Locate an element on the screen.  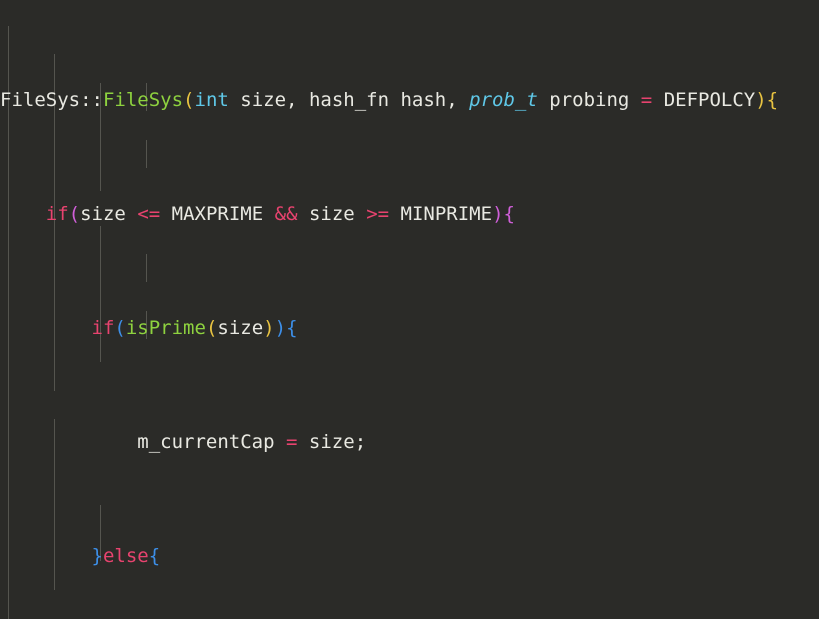
code-line-4: m_currentCap = size; is located at coordinates (252, 442).